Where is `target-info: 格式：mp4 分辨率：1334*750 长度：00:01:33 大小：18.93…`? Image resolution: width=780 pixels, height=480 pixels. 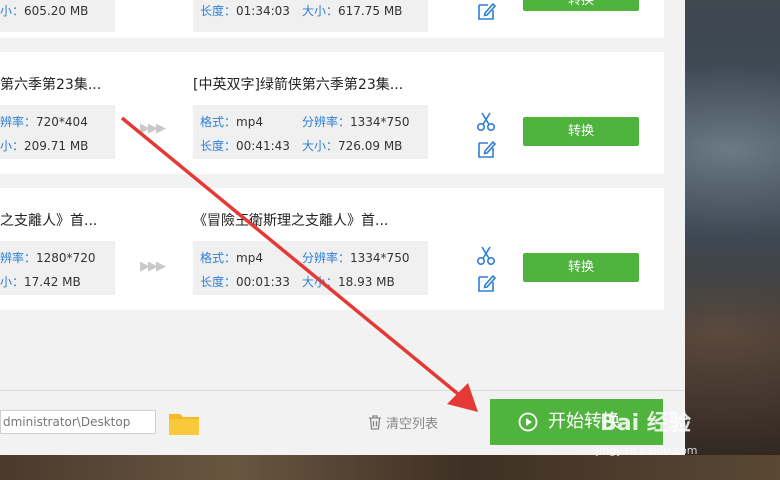
target-info: 格式：mp4 分辨率：1334*750 长度：00:01:33 大小：18.93… is located at coordinates (310, 268).